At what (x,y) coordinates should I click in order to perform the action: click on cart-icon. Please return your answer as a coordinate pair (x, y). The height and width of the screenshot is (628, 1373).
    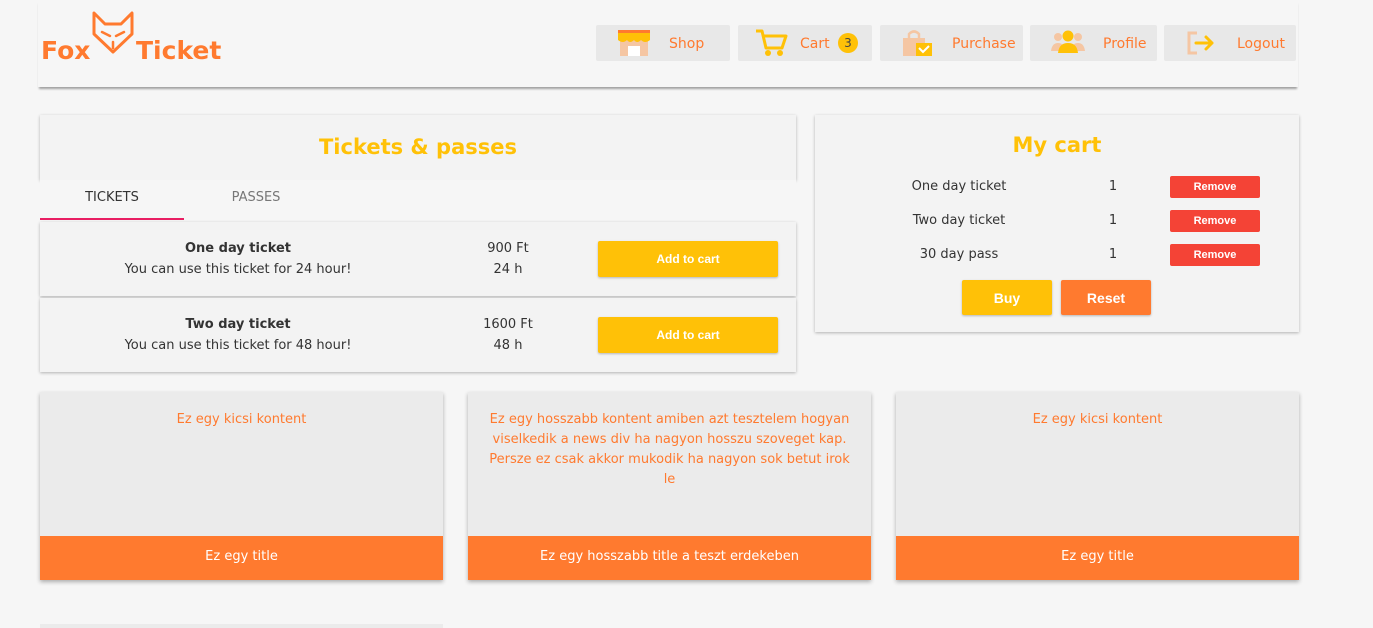
    Looking at the image, I should click on (772, 42).